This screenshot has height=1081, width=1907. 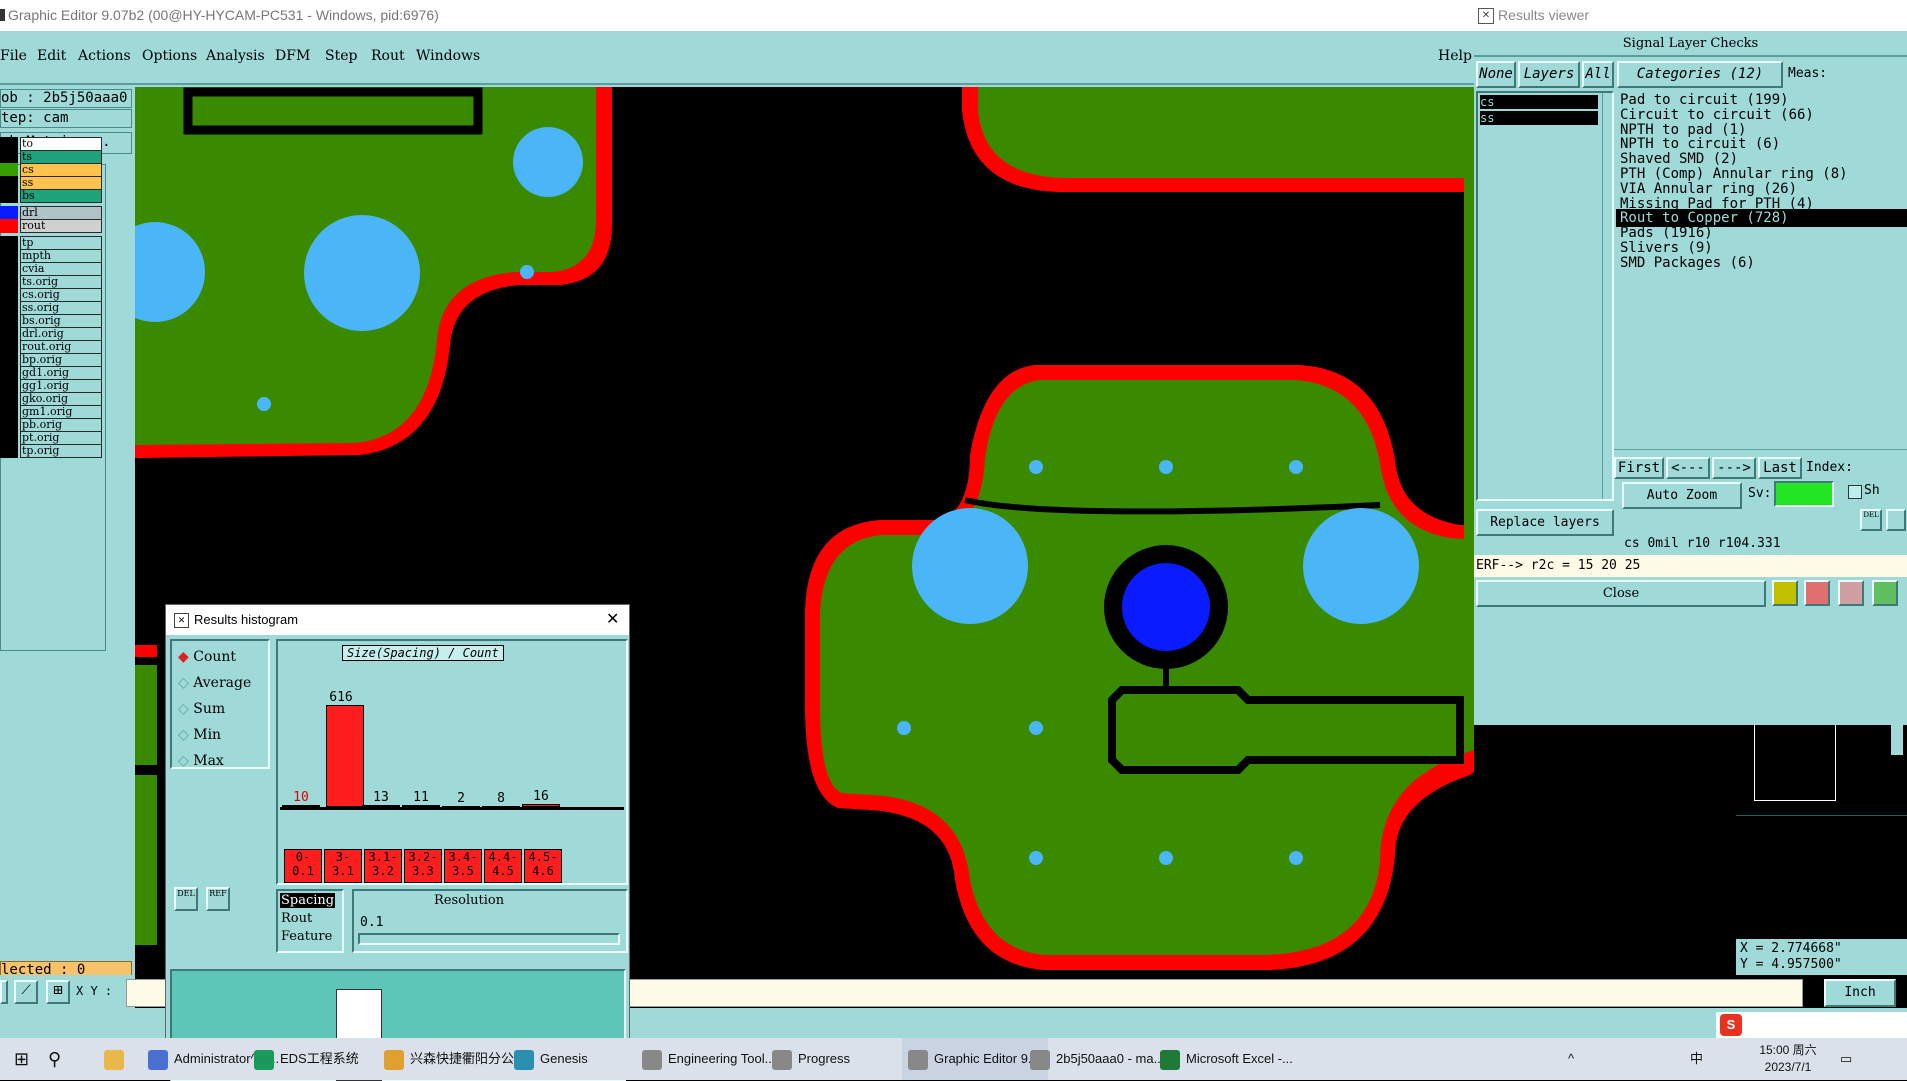 I want to click on auto-zoom-menu: Auto Zoom, so click(x=1682, y=495).